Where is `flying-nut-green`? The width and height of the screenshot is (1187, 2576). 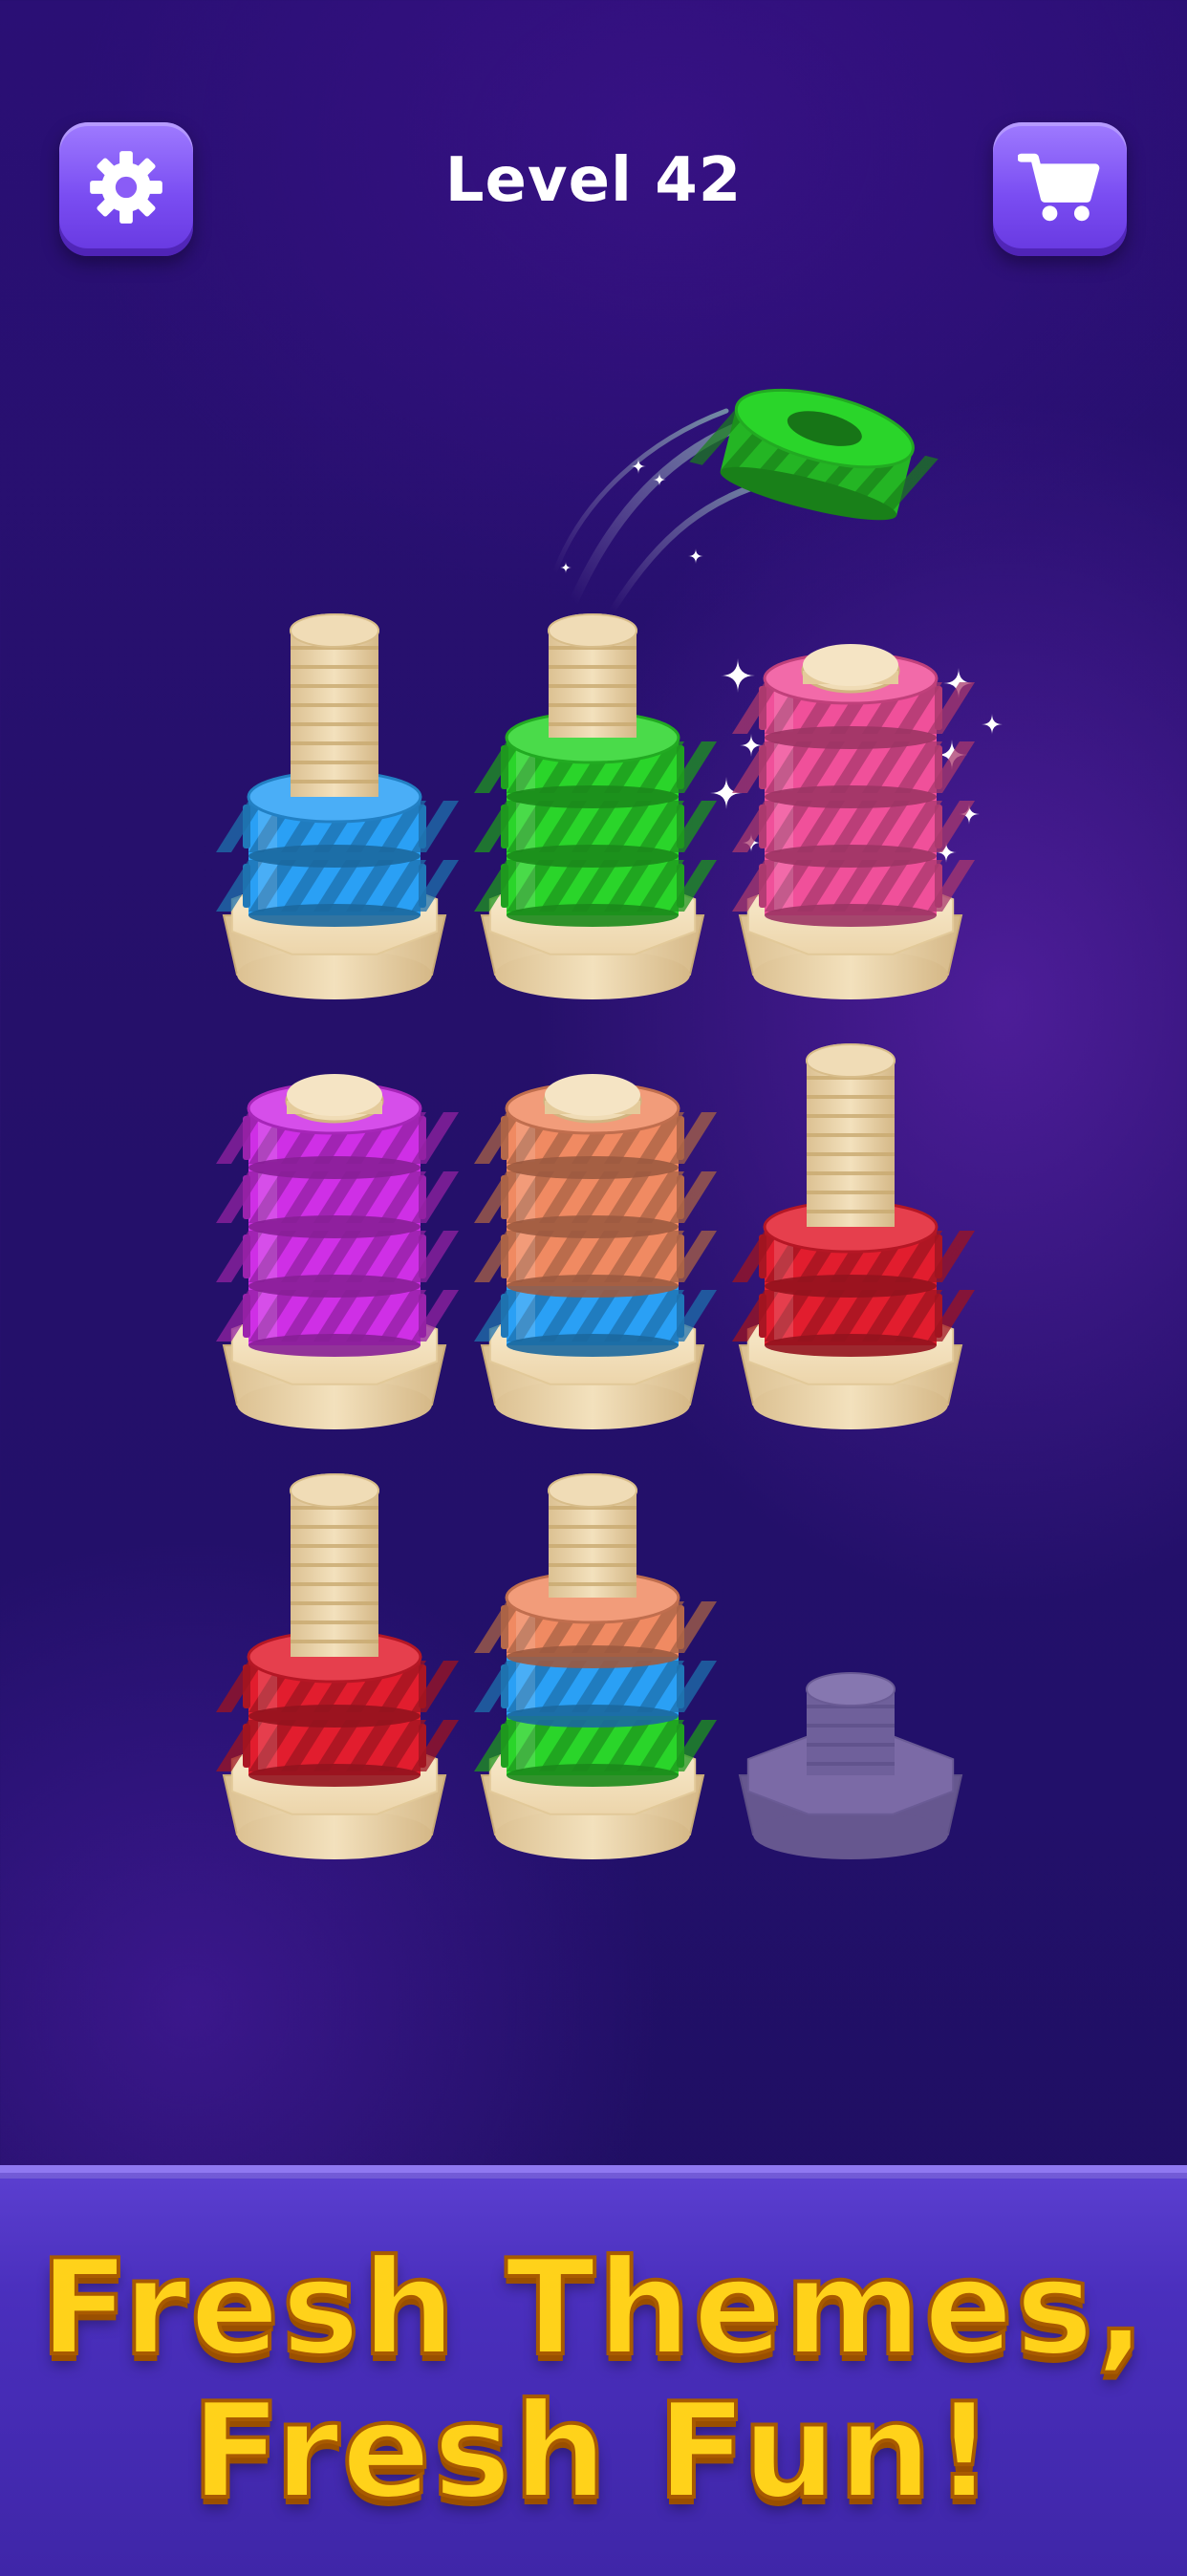
flying-nut-green is located at coordinates (814, 454).